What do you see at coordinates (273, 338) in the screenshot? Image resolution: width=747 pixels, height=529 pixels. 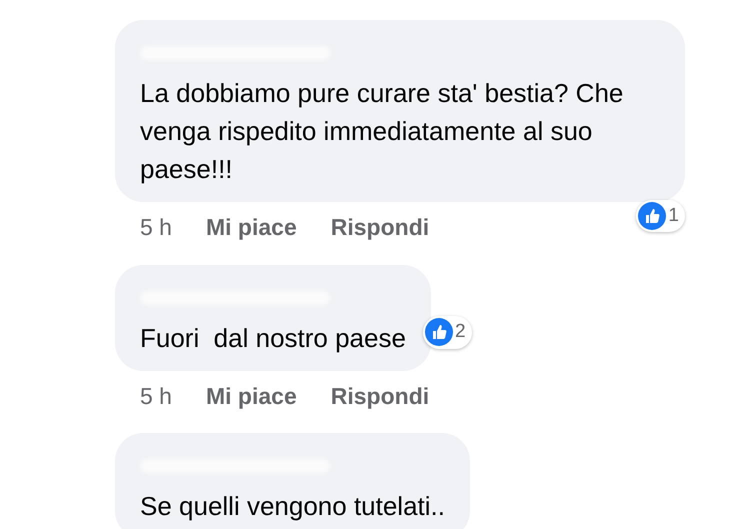 I see `comment-text: Fuori dal nostro paese` at bounding box center [273, 338].